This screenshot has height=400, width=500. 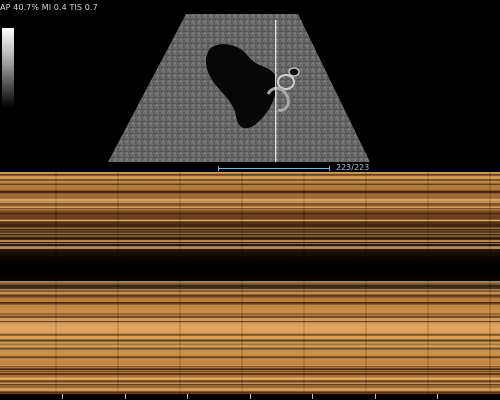 What do you see at coordinates (8, 68) in the screenshot?
I see `grayscale-bar` at bounding box center [8, 68].